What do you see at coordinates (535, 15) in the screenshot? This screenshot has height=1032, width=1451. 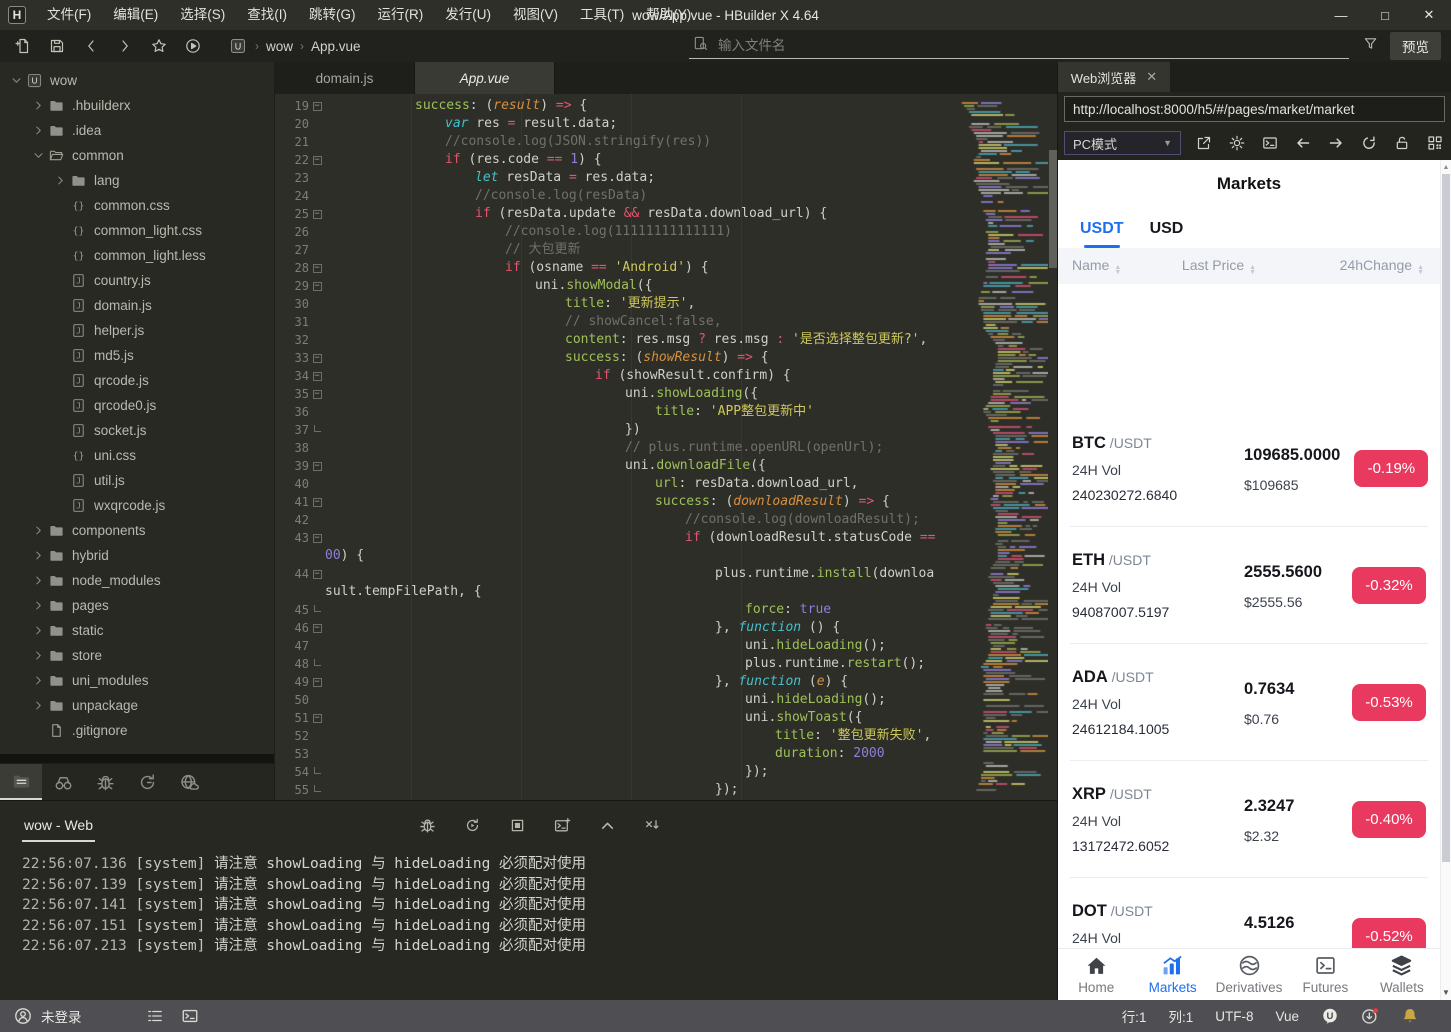 I see `menu-item-7: 视图(V)` at bounding box center [535, 15].